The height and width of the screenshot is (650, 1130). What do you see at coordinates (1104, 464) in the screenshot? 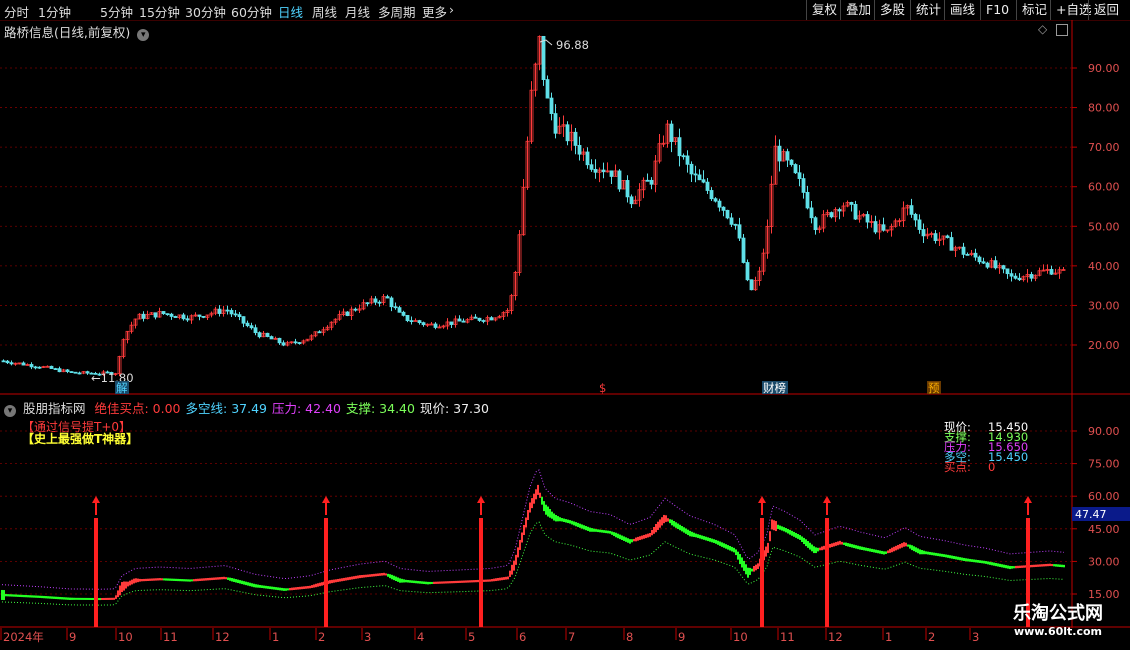
I see `ind-y-tick: 75.00` at bounding box center [1104, 464].